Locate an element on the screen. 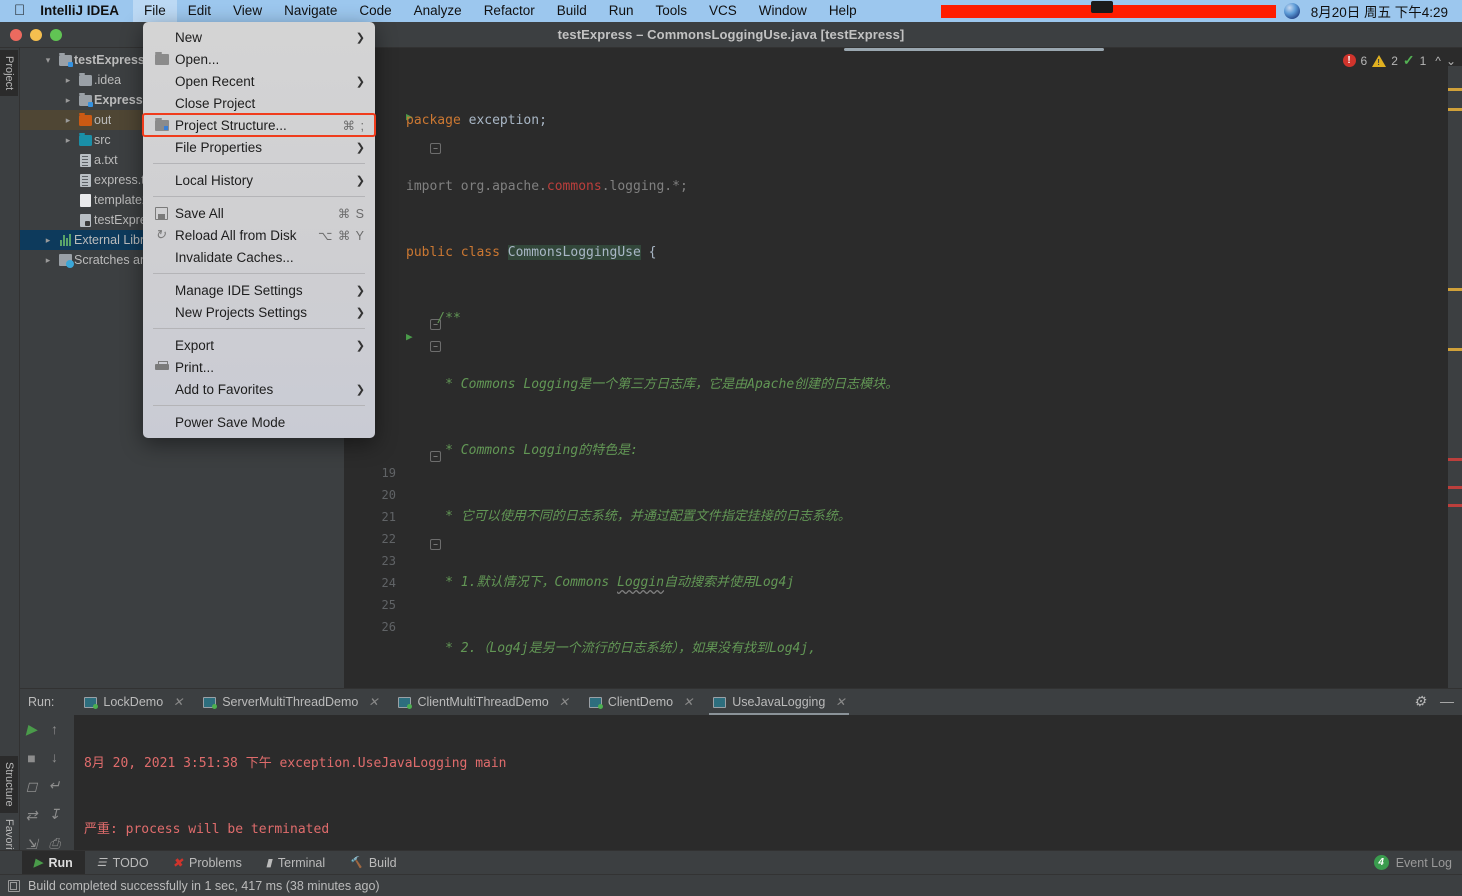  minimize-icon: — is located at coordinates (1447, 701).